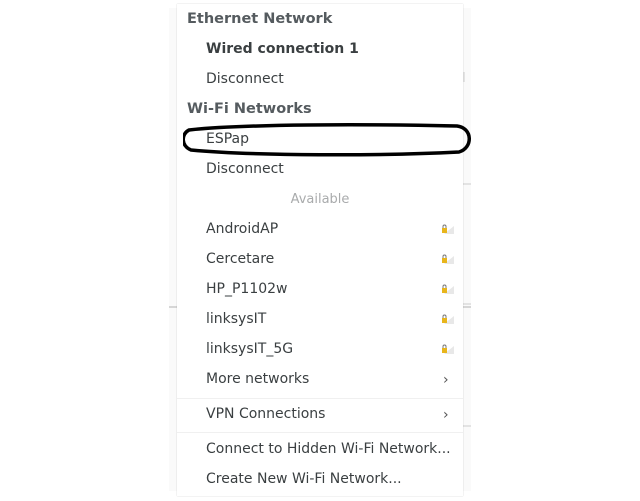 The width and height of the screenshot is (640, 501). What do you see at coordinates (334, 49) in the screenshot?
I see `wired-connection-item: Wired connection 1` at bounding box center [334, 49].